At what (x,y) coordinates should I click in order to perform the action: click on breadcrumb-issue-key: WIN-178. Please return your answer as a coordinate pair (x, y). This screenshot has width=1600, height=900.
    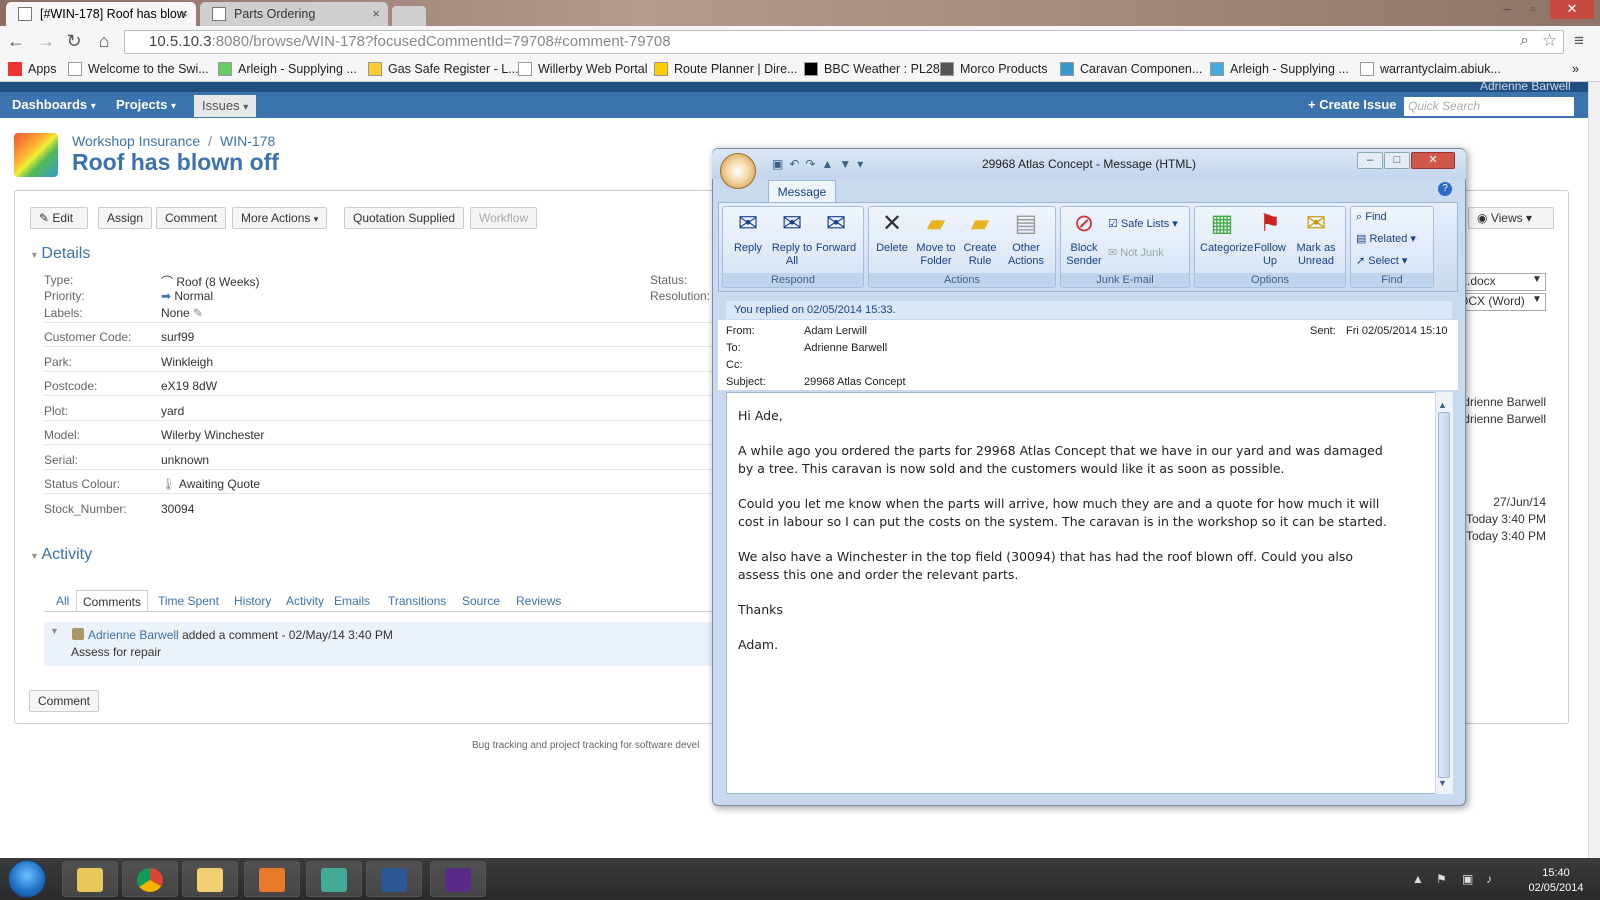
    Looking at the image, I should click on (247, 141).